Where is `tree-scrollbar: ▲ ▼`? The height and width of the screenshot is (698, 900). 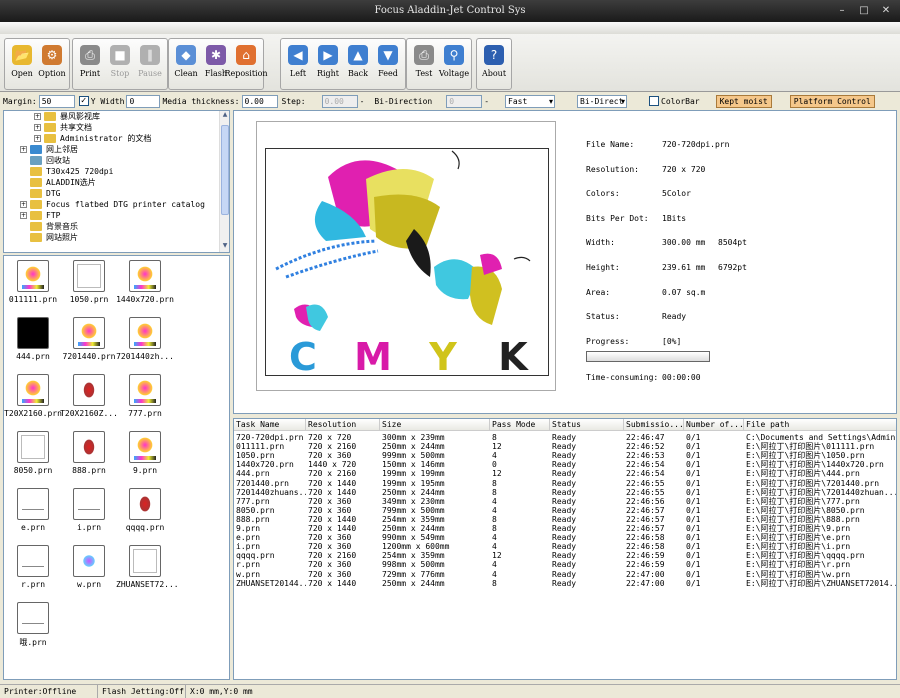 tree-scrollbar: ▲ ▼ is located at coordinates (224, 181).